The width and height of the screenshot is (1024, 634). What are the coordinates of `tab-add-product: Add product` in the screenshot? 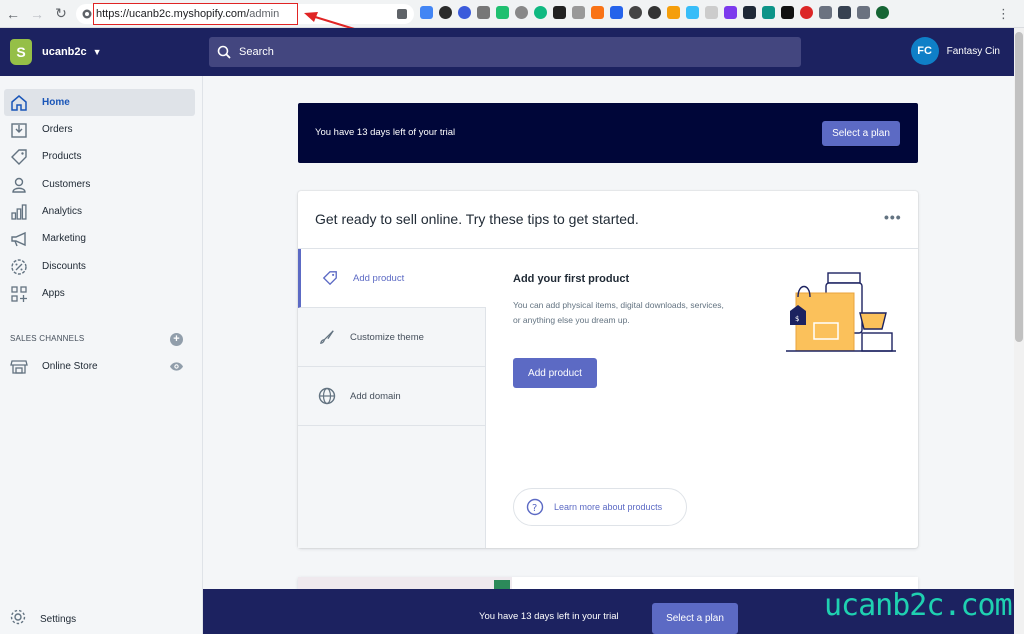 It's located at (392, 278).